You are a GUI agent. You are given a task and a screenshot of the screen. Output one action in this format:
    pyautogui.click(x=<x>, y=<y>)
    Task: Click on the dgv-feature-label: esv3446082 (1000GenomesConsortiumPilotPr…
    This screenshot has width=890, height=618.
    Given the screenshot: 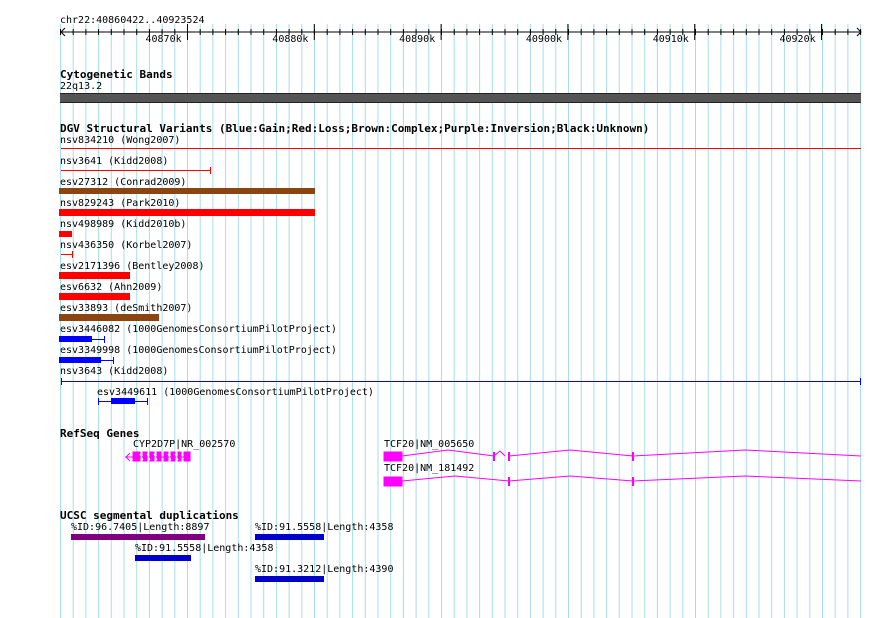 What is the action you would take?
    pyautogui.click(x=198, y=329)
    